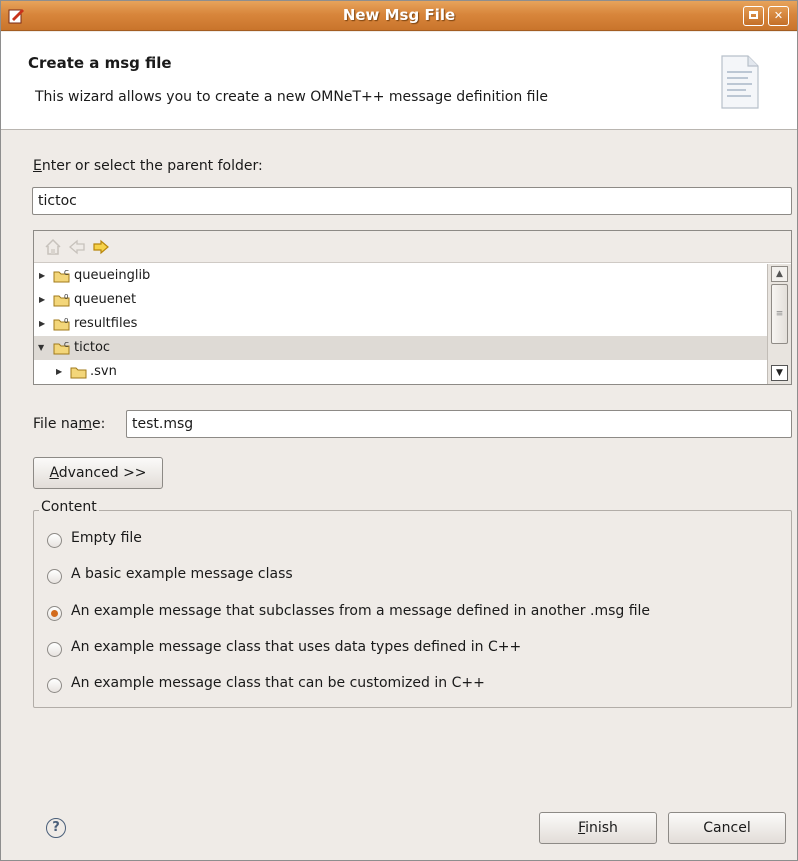 Image resolution: width=798 pixels, height=861 pixels. What do you see at coordinates (106, 538) in the screenshot?
I see `option-label: Empty file` at bounding box center [106, 538].